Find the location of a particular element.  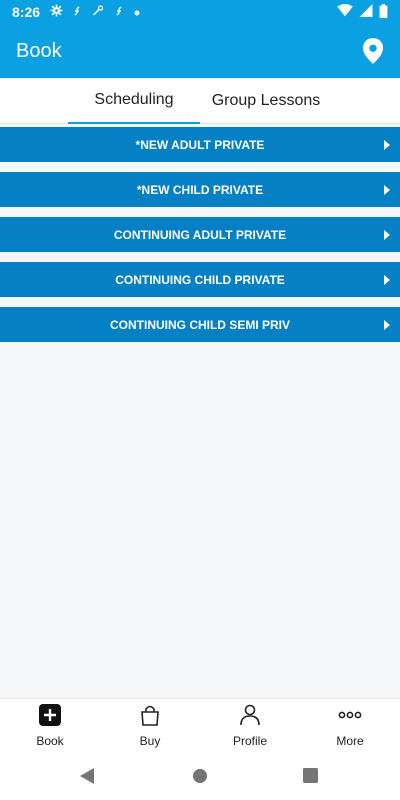

tab-scheduling: Scheduling is located at coordinates (134, 101).